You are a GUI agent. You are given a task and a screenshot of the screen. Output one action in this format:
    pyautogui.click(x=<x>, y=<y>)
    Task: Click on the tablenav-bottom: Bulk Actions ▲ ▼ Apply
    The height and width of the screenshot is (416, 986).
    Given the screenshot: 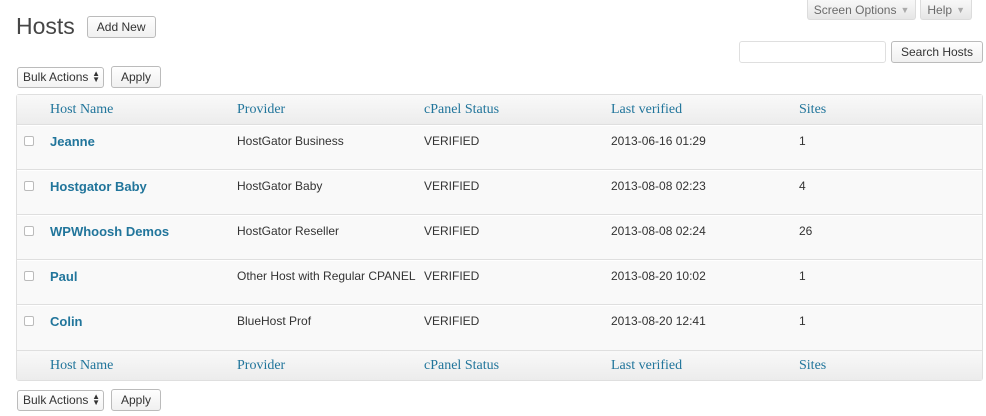 What is the action you would take?
    pyautogui.click(x=89, y=400)
    